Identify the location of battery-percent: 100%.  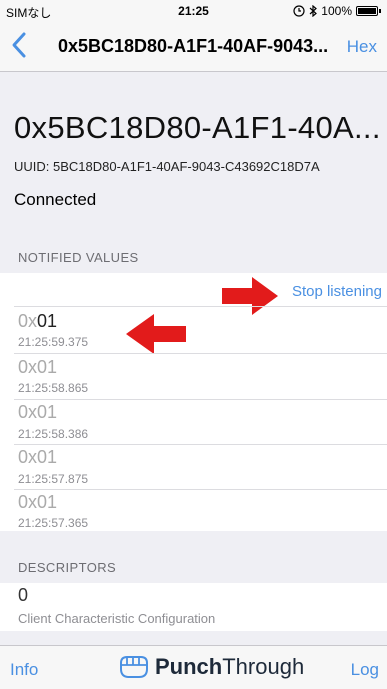
(336, 11).